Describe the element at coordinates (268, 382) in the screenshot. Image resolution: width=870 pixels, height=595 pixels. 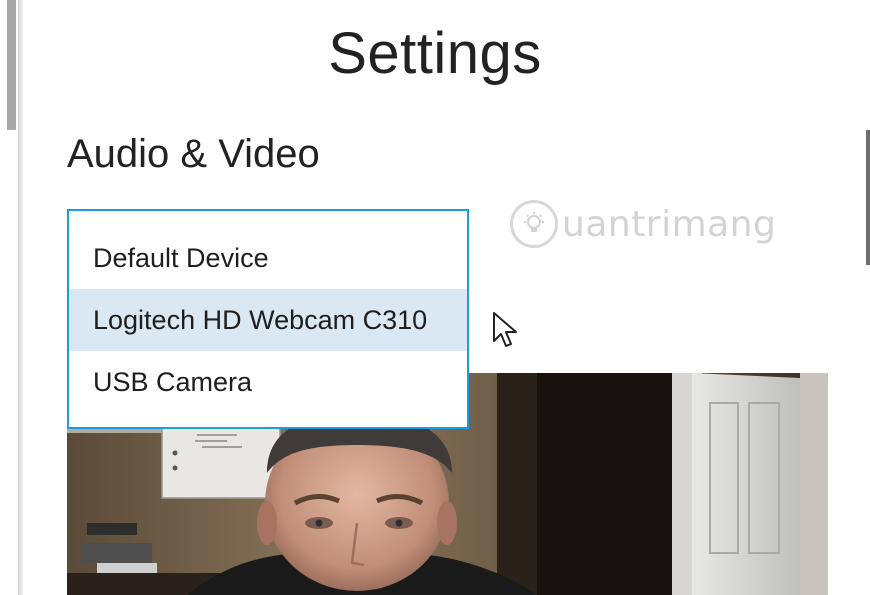
I see `dropdown-option-usb-camera: USB Camera` at that location.